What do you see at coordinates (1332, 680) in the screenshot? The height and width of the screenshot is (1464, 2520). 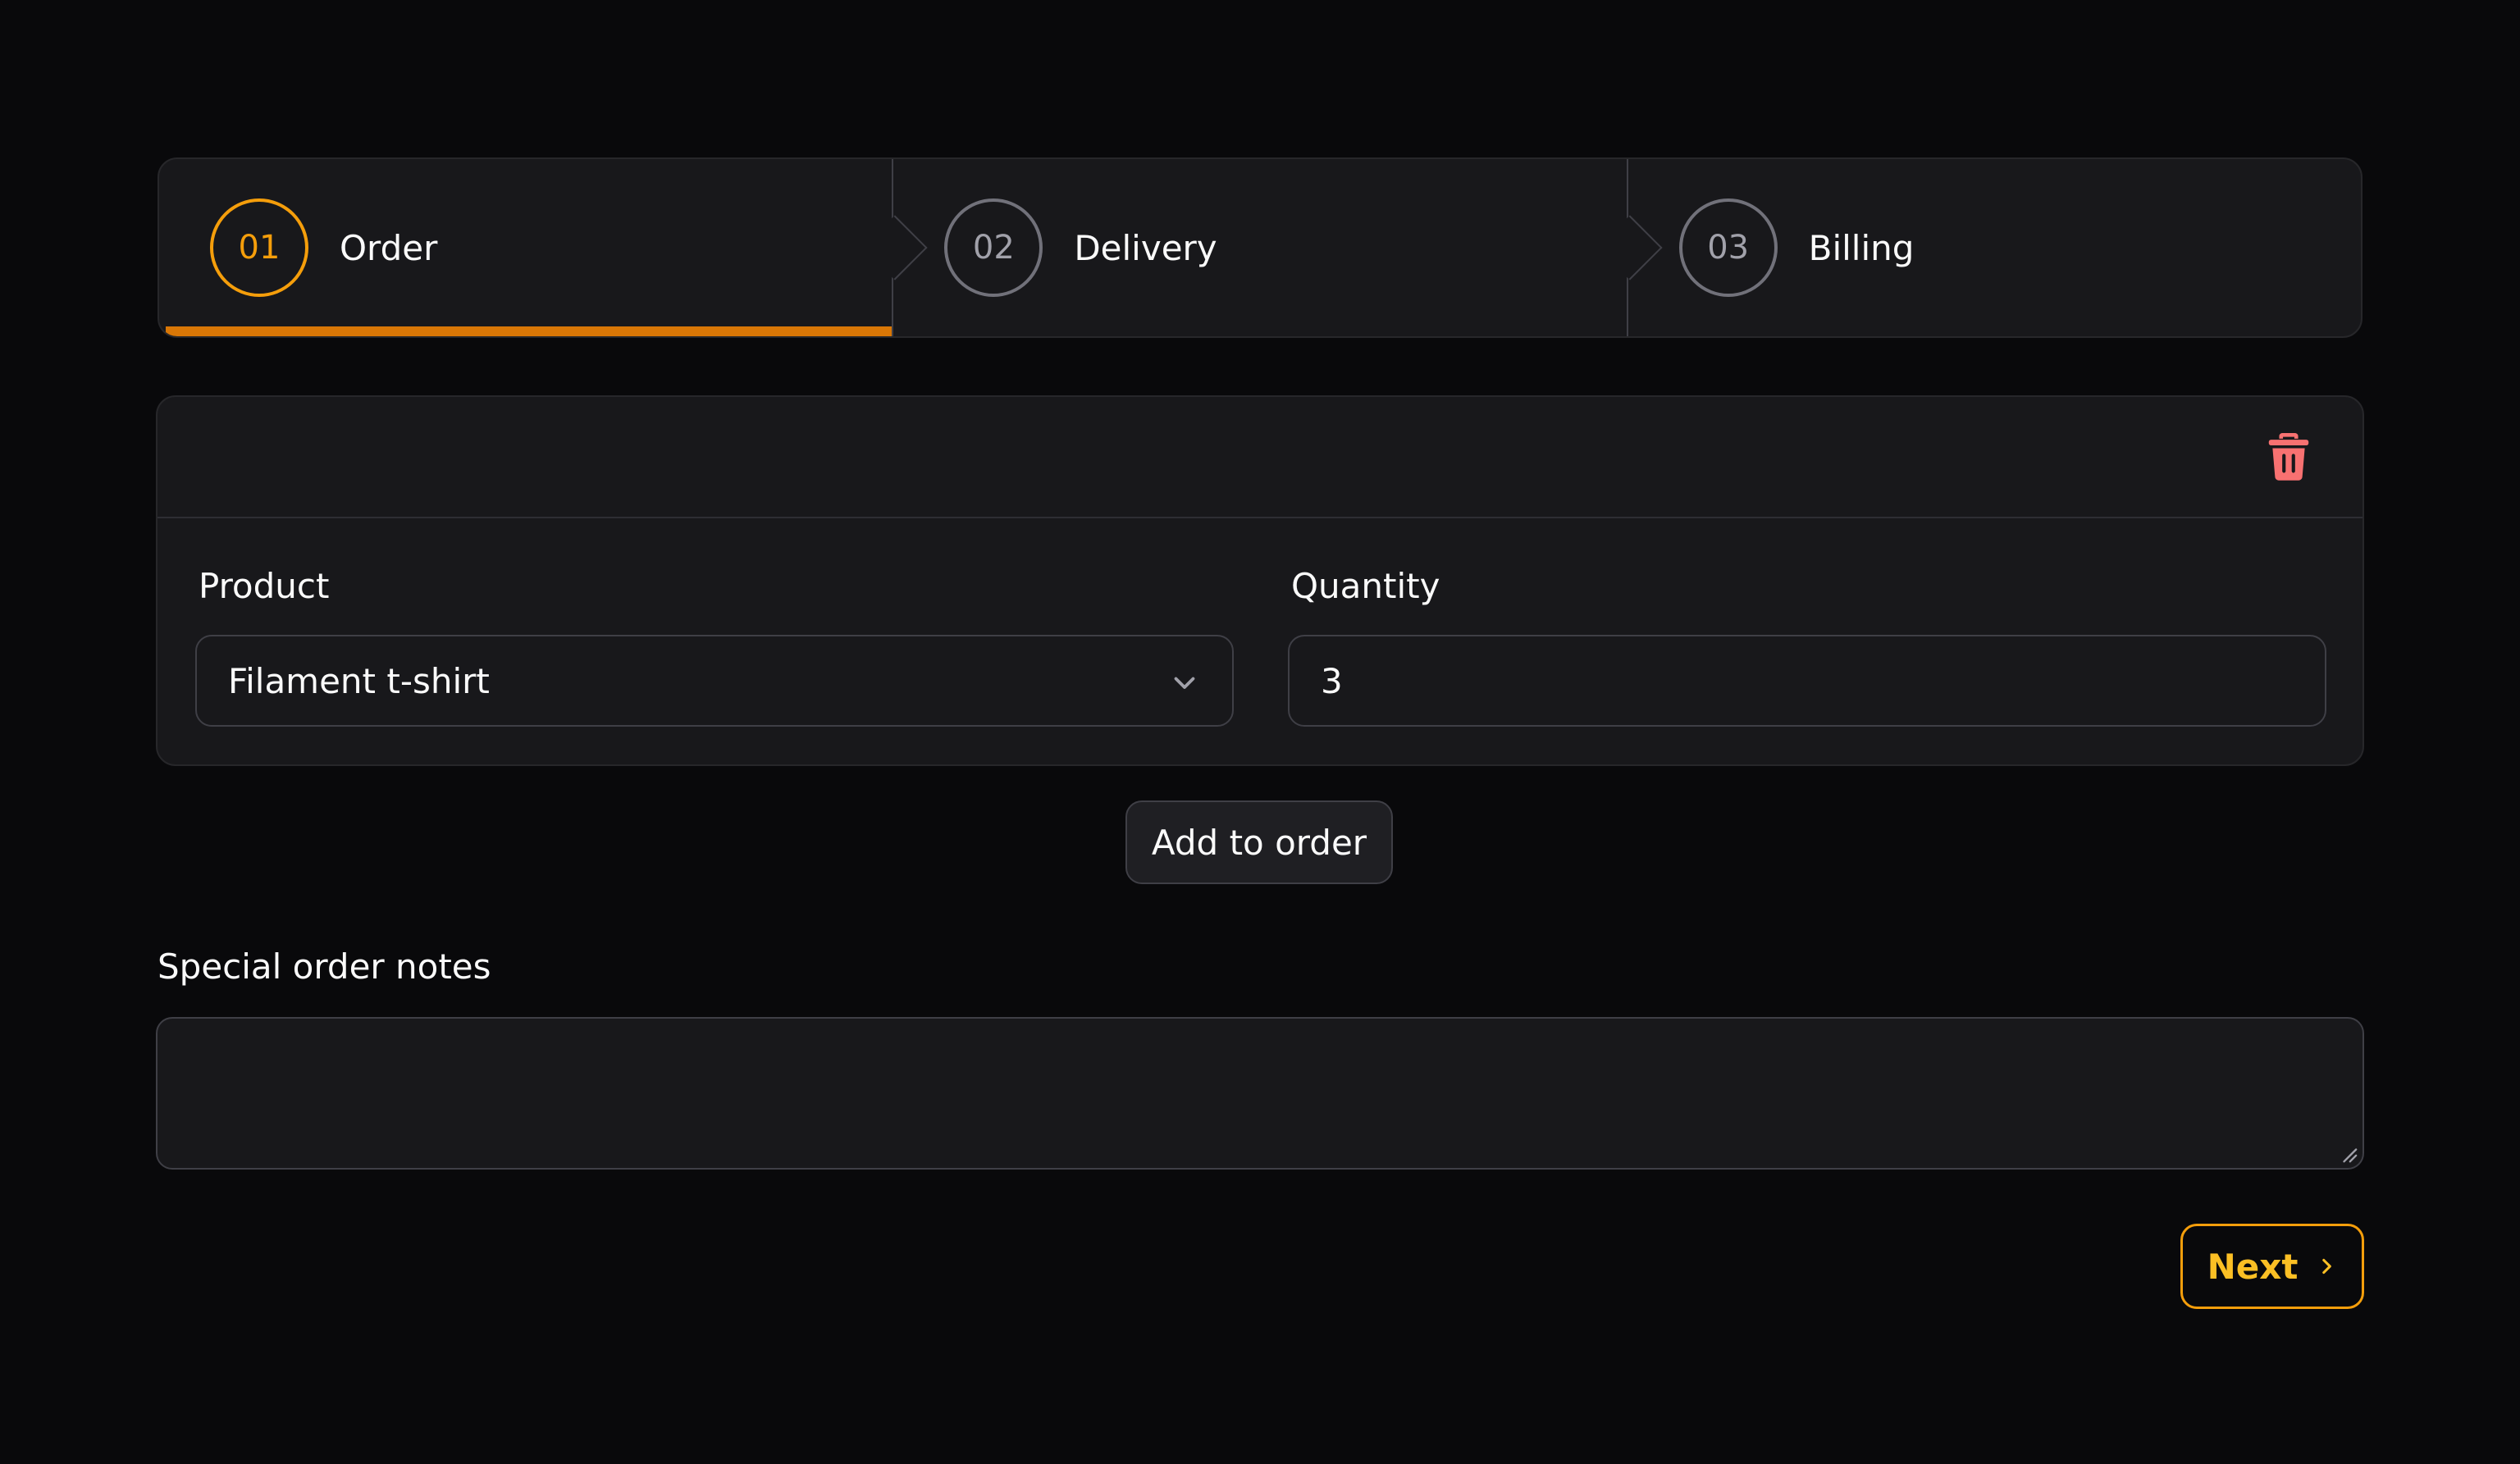 I see `quantity-value: 3` at bounding box center [1332, 680].